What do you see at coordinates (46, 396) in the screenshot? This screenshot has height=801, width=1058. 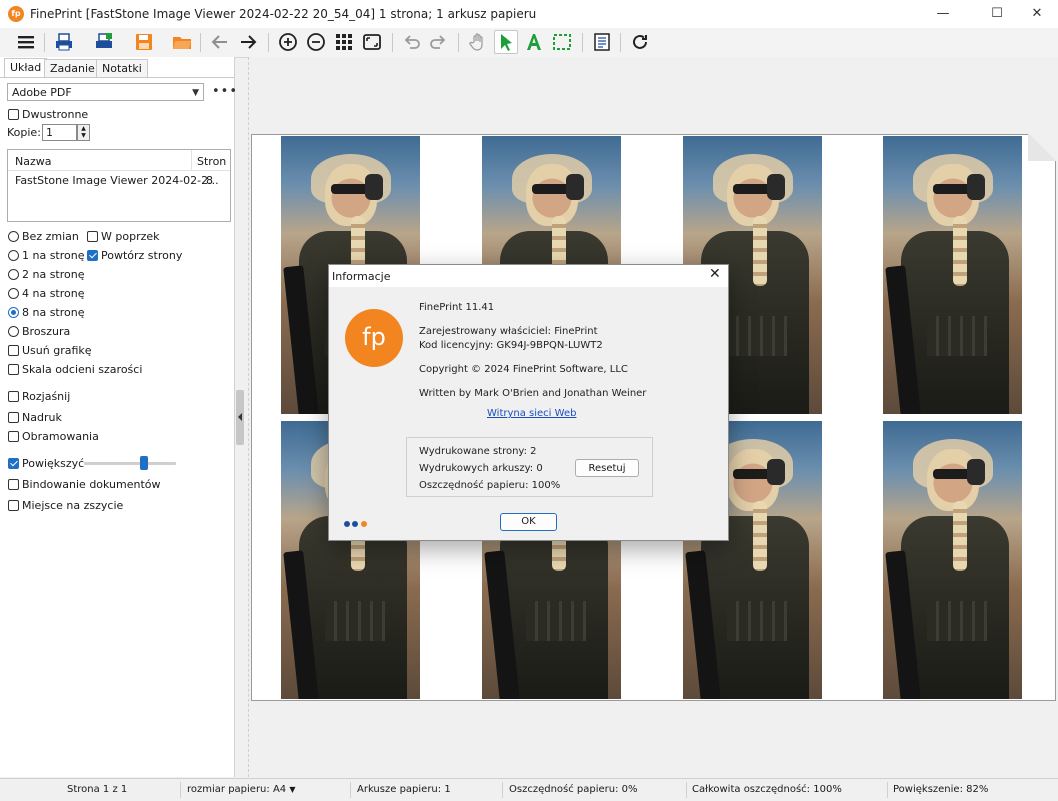 I see `rozjasnij-label: Rozjaśnij` at bounding box center [46, 396].